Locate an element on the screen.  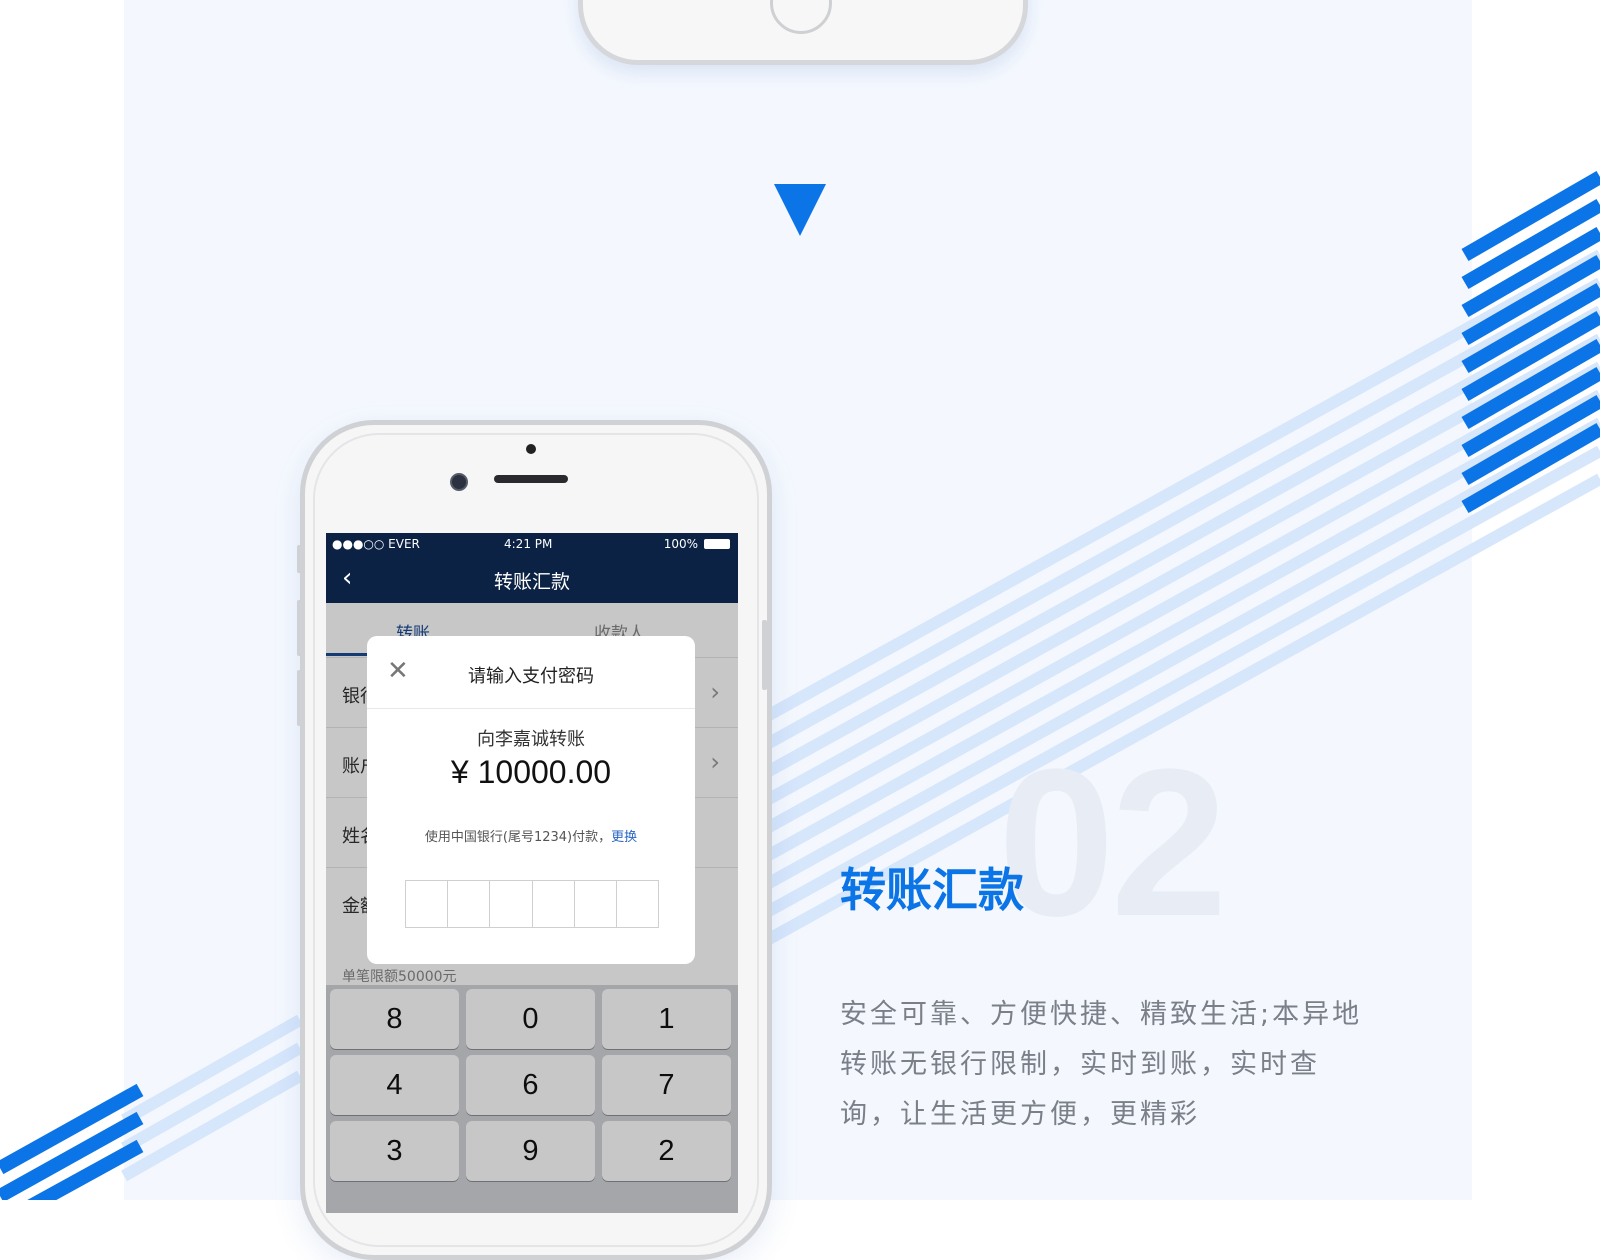
nav-bar: ‹ 转账汇款 is located at coordinates (532, 579).